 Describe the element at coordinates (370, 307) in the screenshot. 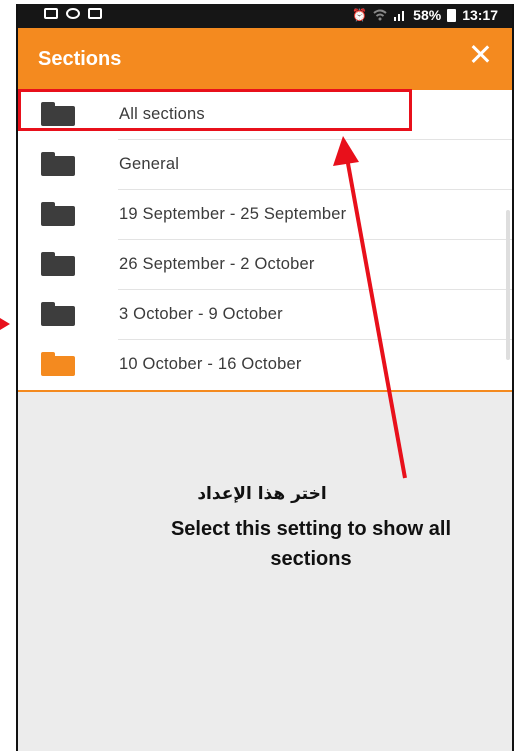

I see `annotation-arrow` at that location.